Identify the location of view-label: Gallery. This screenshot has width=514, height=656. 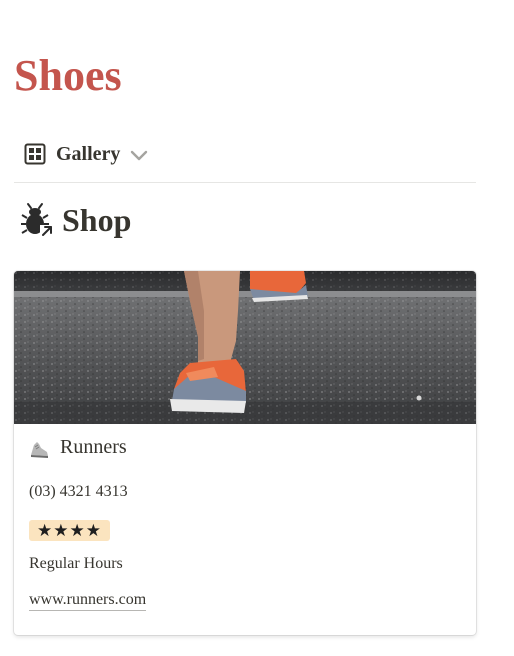
(88, 153).